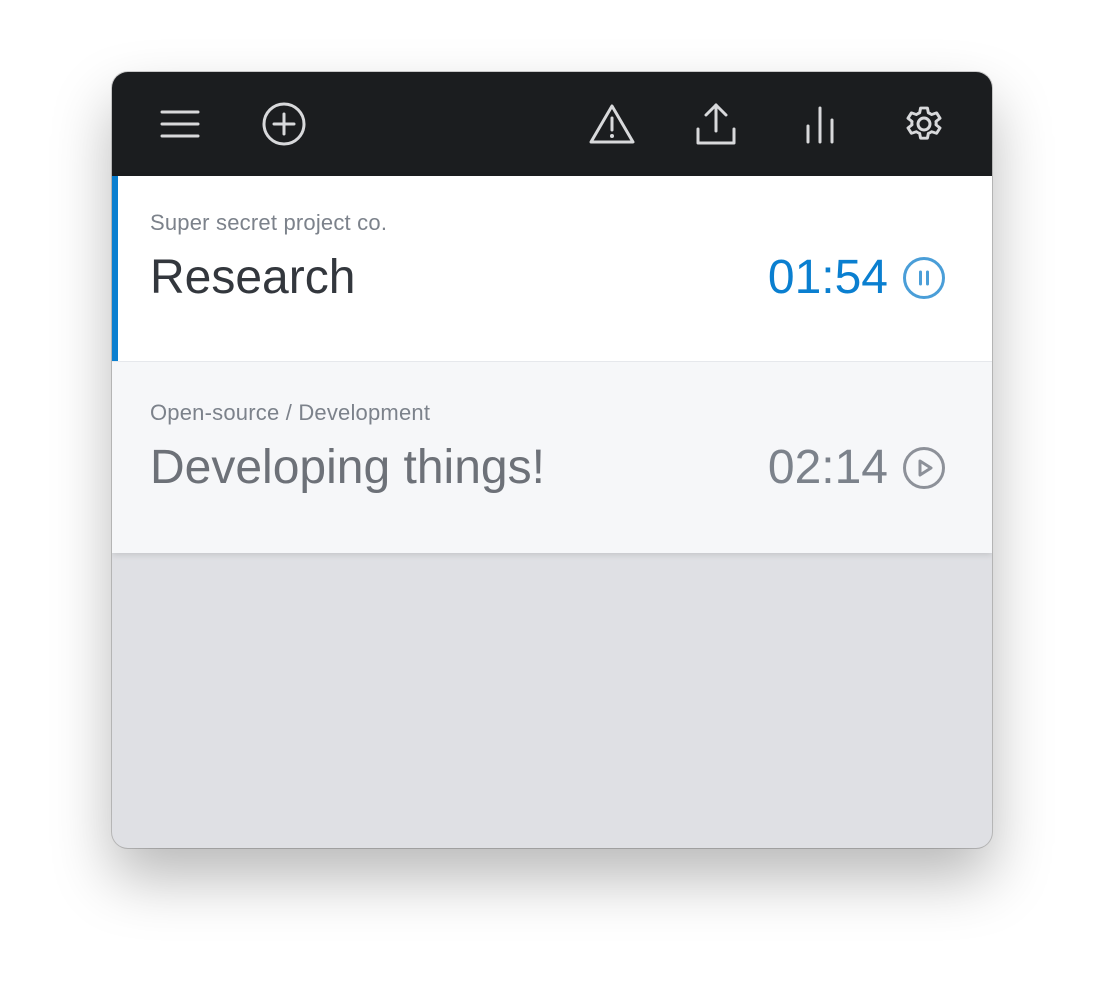 This screenshot has width=1104, height=996. What do you see at coordinates (269, 222) in the screenshot?
I see `entry-project-label: Super secret project co.` at bounding box center [269, 222].